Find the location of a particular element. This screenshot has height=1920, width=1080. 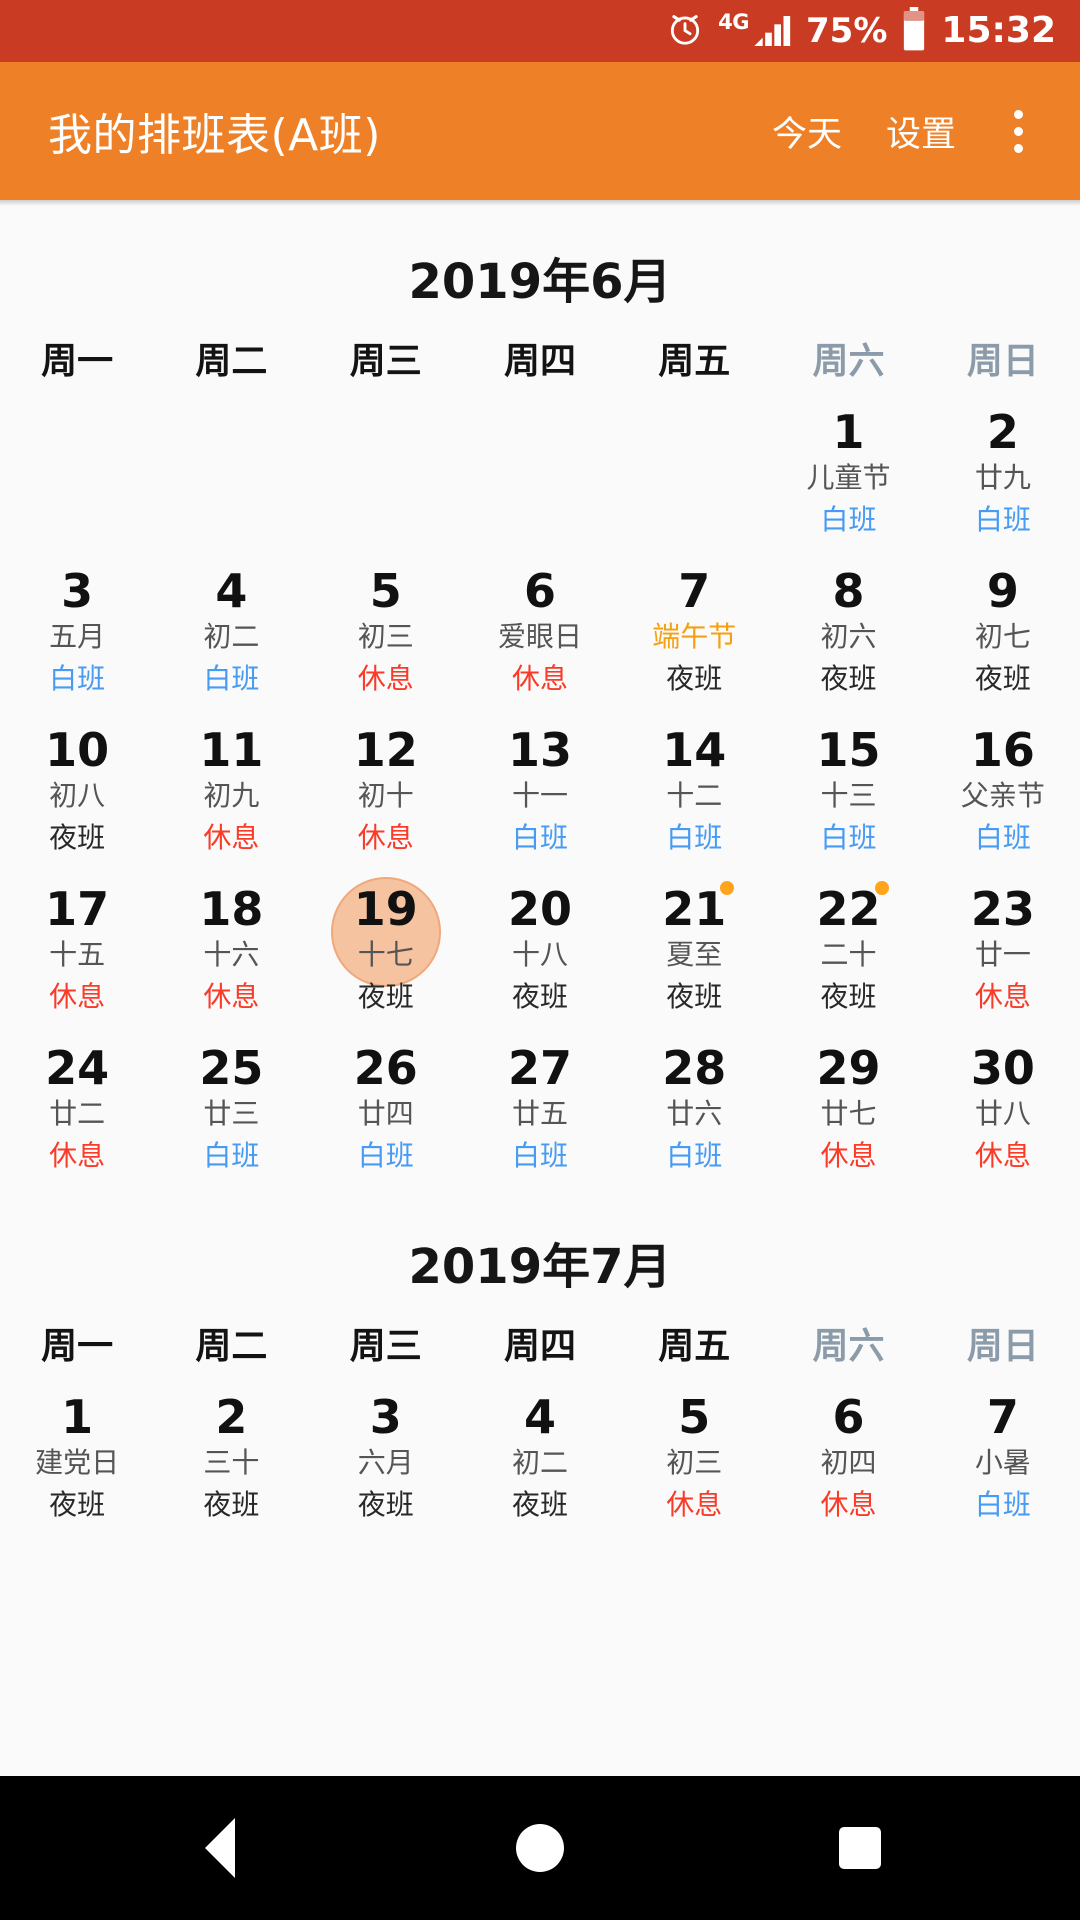

week-row: 3 五月 白班 4 初二 白班 5 初三 休息 6 爱眼日 休息 7 端午节 夜班 8 初六 夜班 9 初七 夜班 is located at coordinates (540, 628).